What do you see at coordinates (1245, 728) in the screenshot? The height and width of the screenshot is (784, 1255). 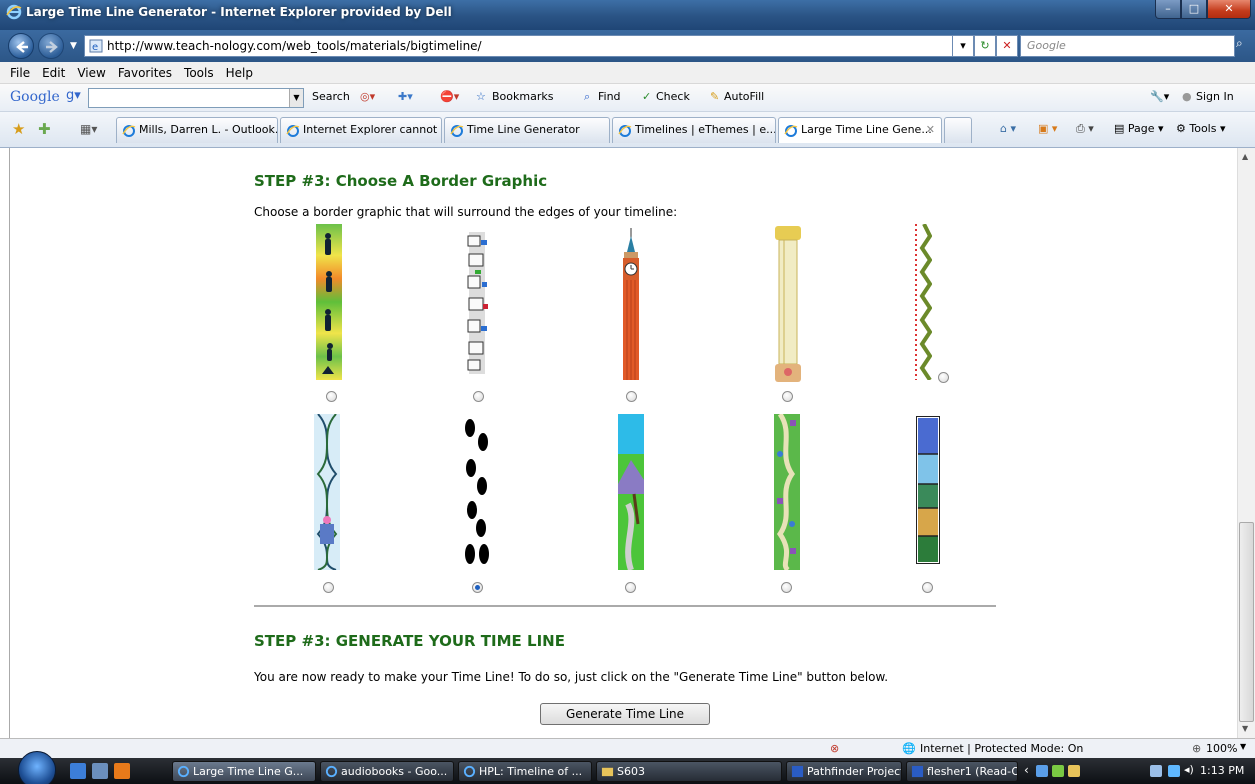 I see `scroll-down-icon: ▼` at bounding box center [1245, 728].